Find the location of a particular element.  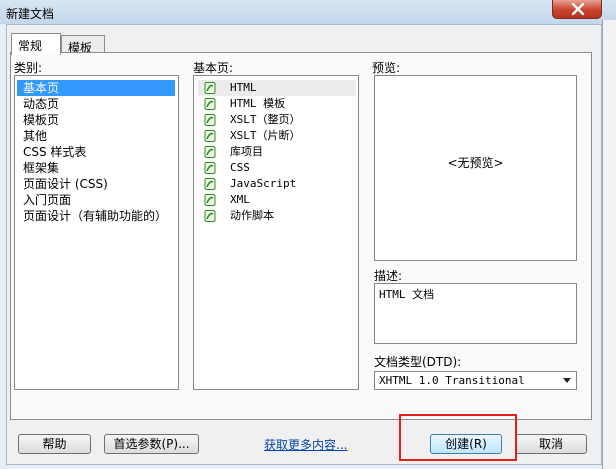

category-item: 框架集 is located at coordinates (96, 168).